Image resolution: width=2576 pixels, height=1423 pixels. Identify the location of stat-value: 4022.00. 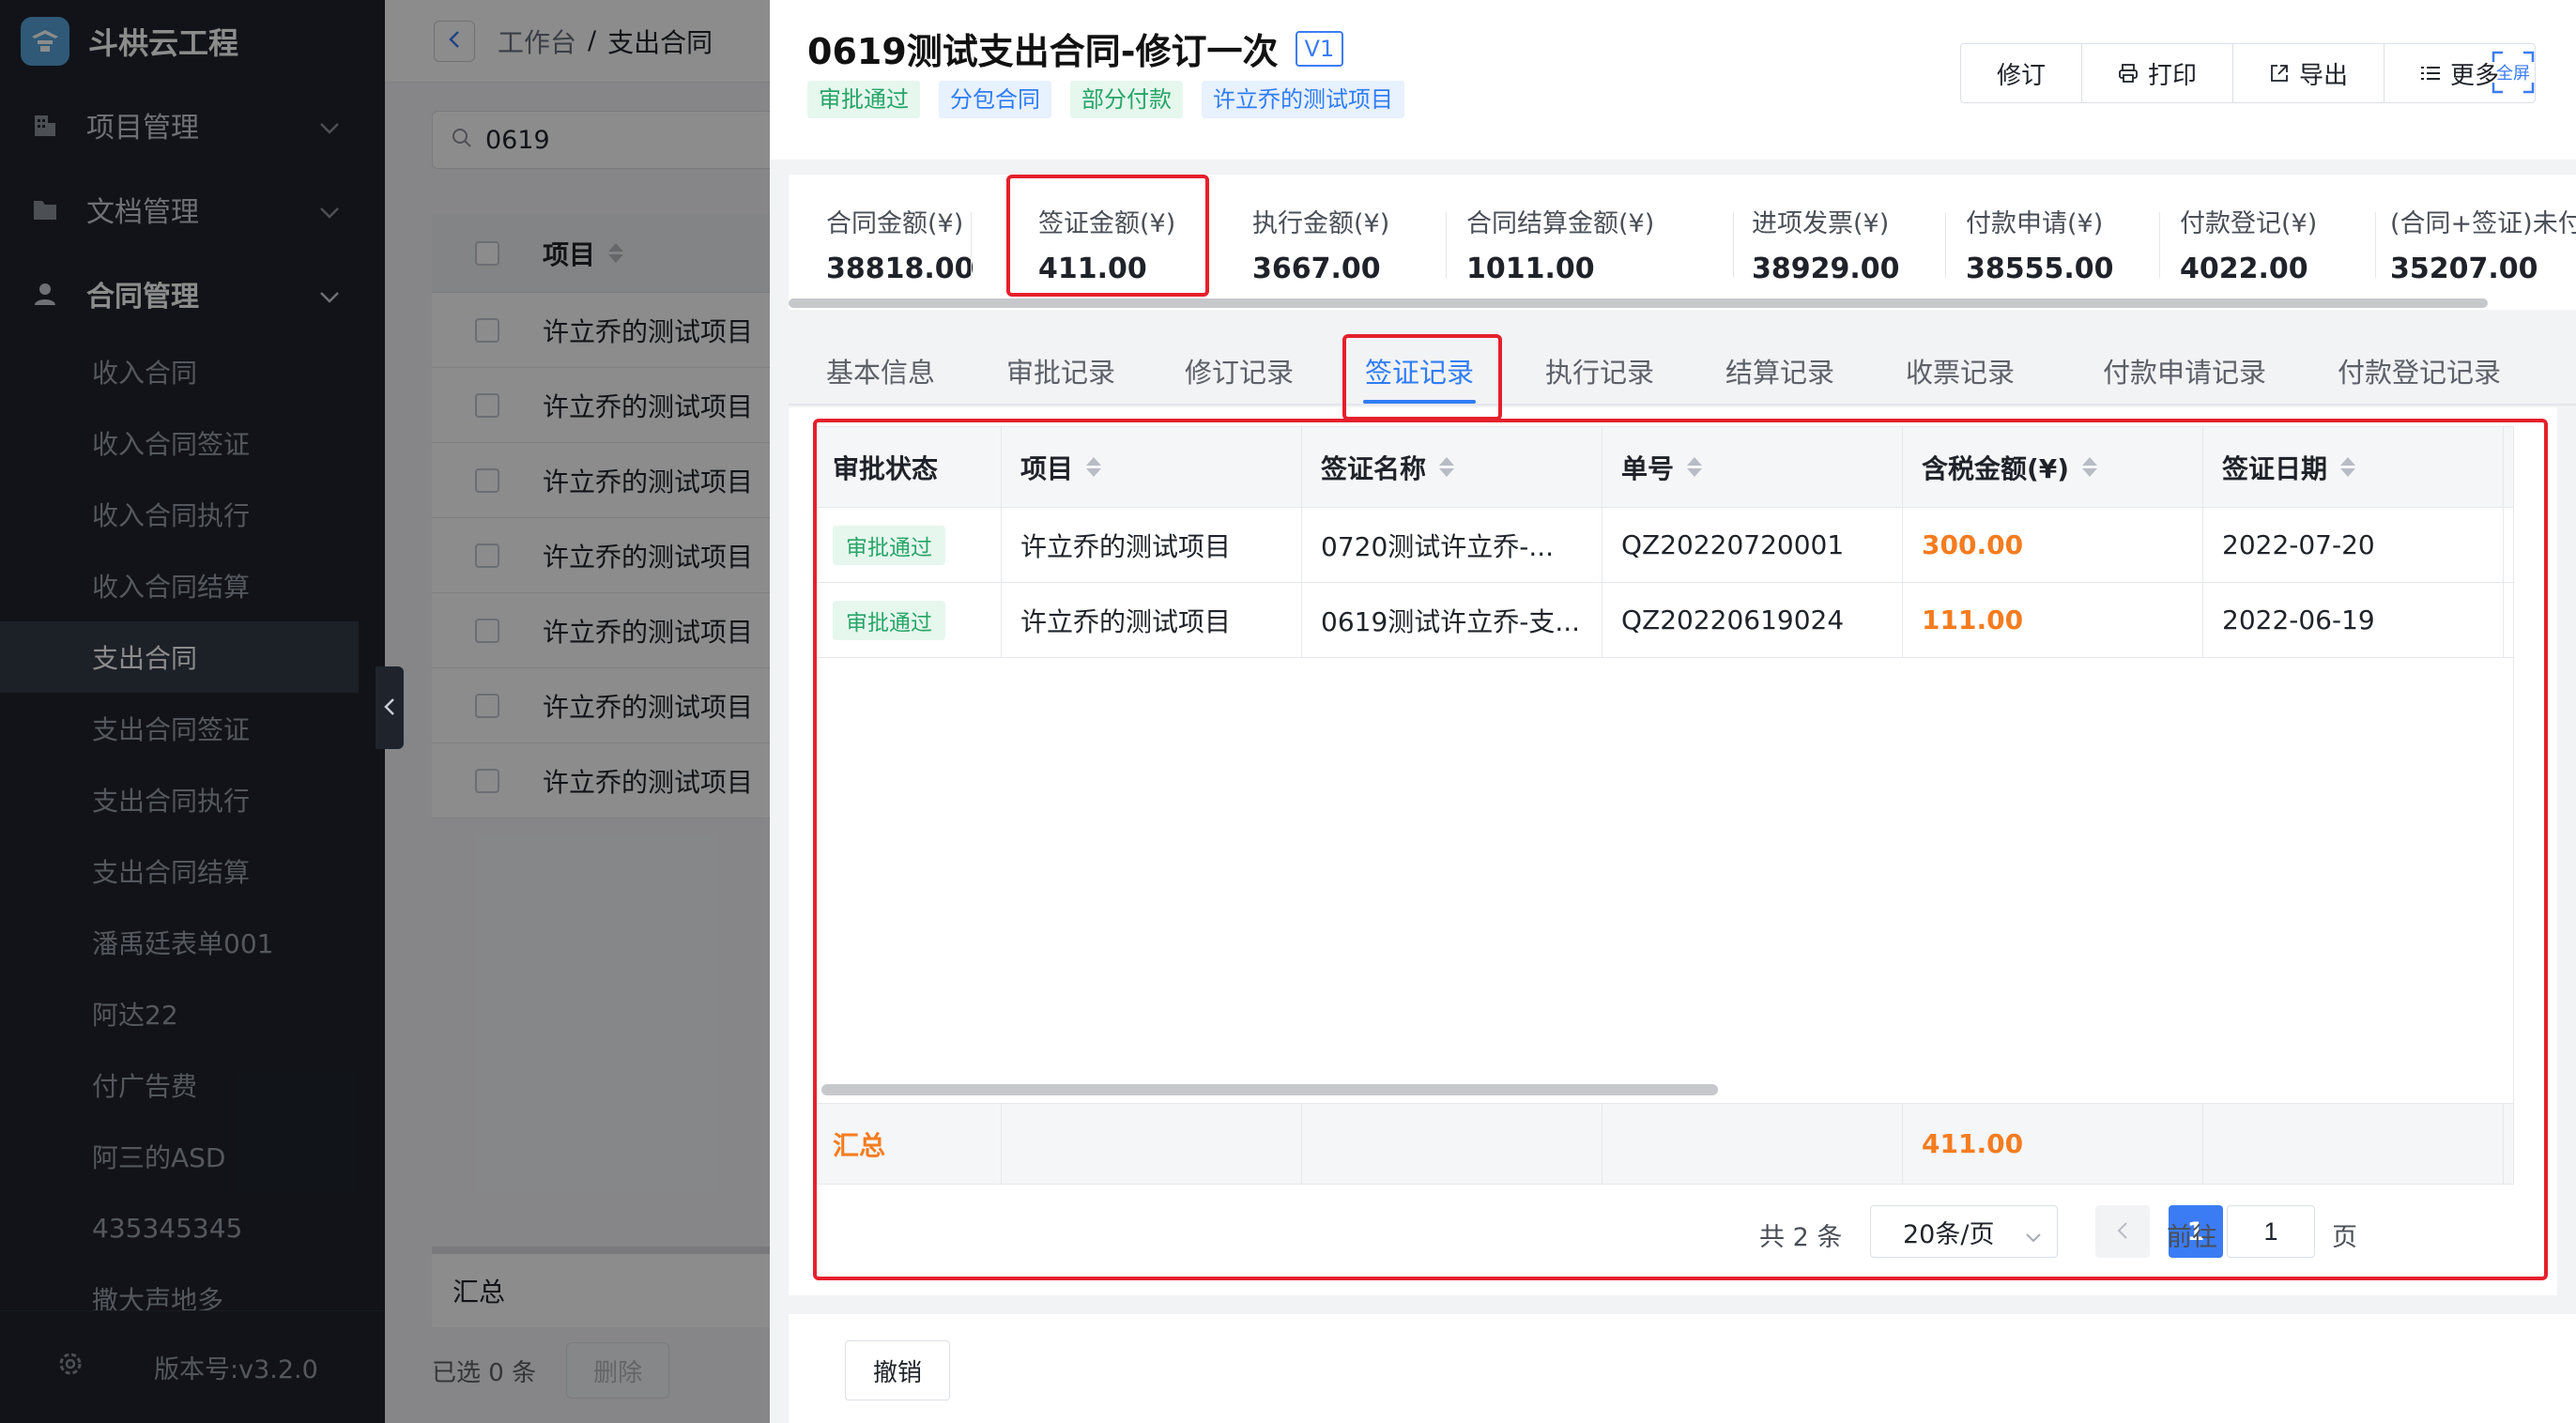
(2244, 269).